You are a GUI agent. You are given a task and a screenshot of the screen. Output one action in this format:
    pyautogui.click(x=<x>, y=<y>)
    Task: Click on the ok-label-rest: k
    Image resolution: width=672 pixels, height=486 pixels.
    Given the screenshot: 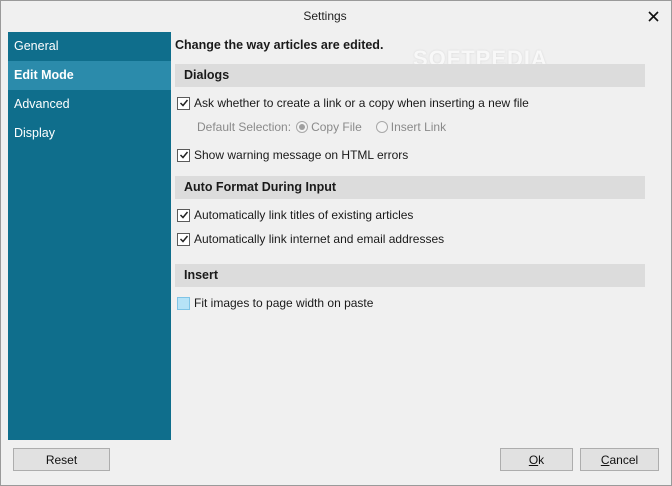 What is the action you would take?
    pyautogui.click(x=541, y=459)
    